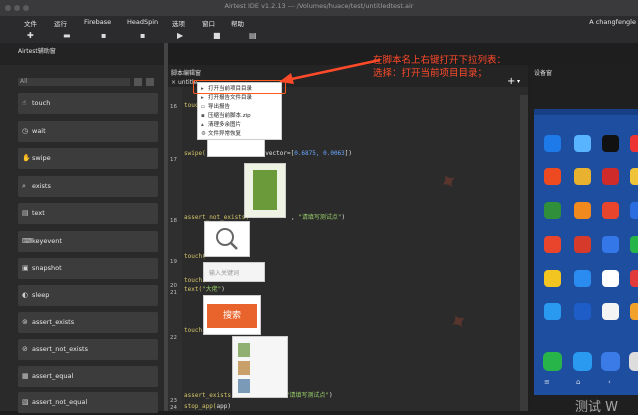 This screenshot has height=415, width=638. I want to click on image-thumbnail: 搜索, so click(232, 315).